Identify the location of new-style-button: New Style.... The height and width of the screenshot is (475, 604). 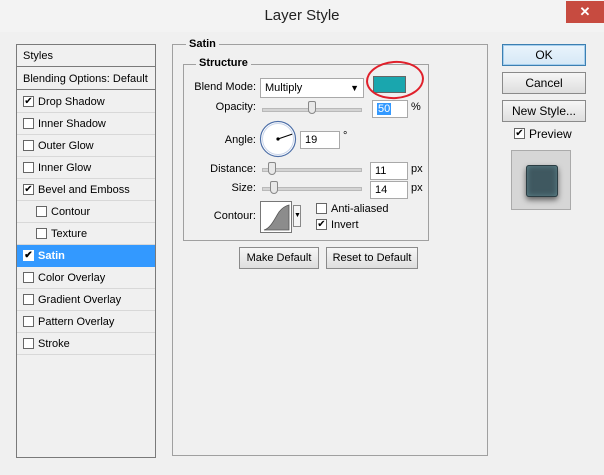
(544, 111).